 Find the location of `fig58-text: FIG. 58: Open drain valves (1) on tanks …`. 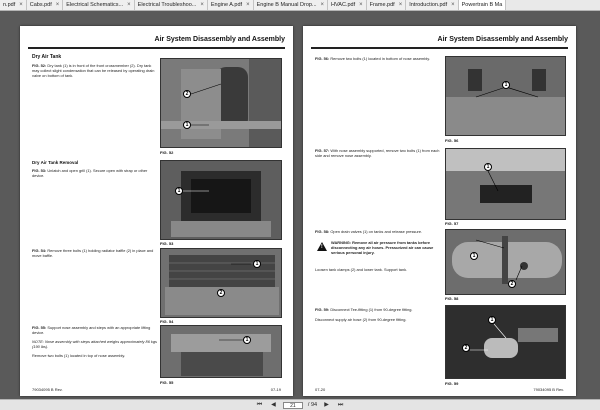

fig58-text: FIG. 58: Open drain valves (1) on tanks … is located at coordinates (377, 231).